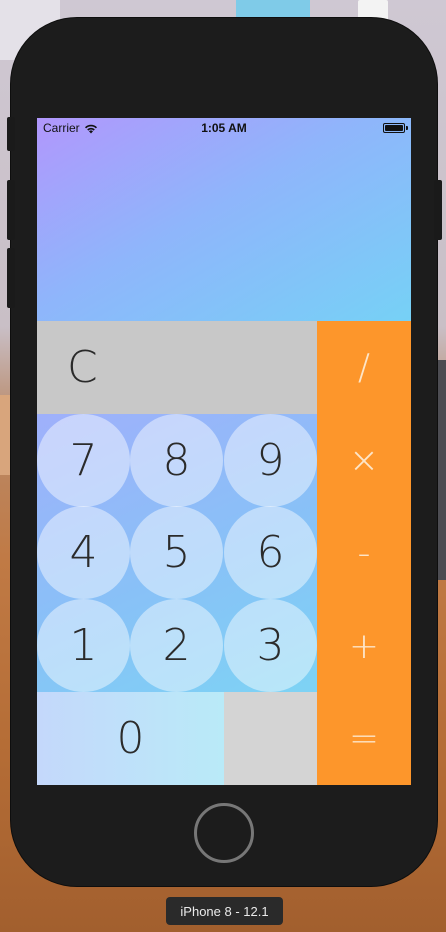 The image size is (446, 932). What do you see at coordinates (438, 210) in the screenshot?
I see `power-button` at bounding box center [438, 210].